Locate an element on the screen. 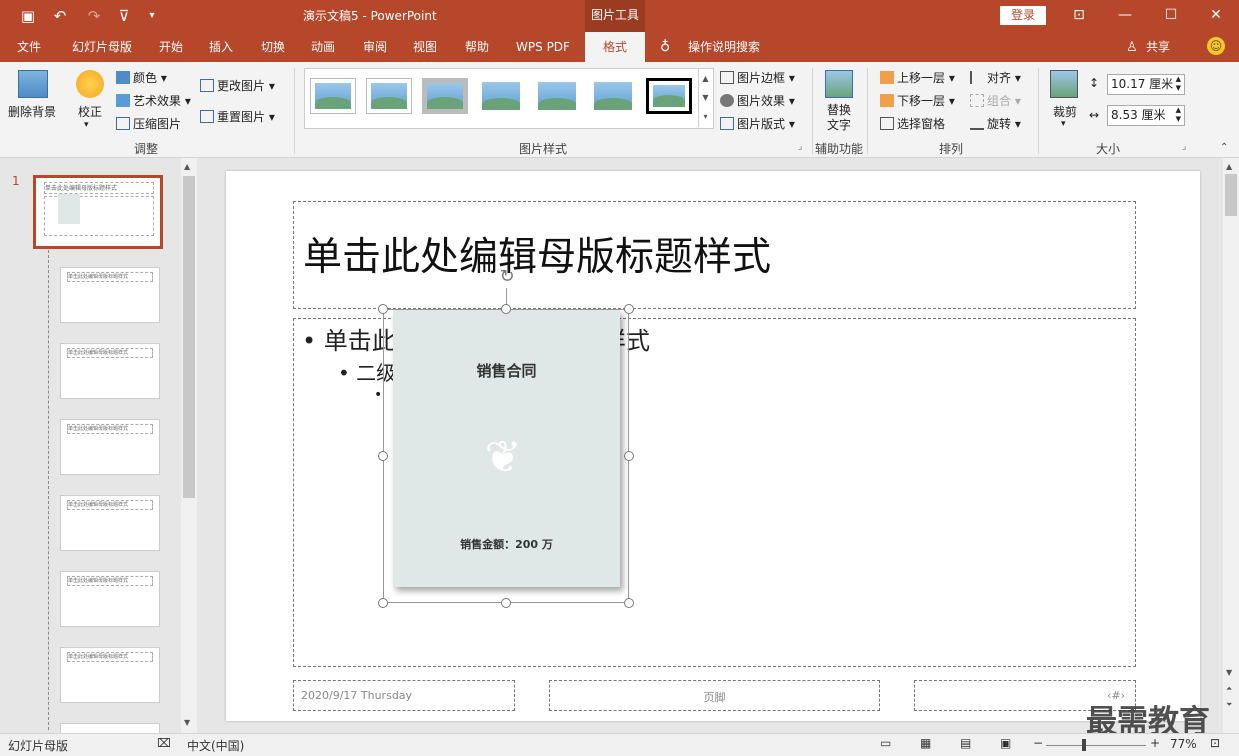  remove-background-button: 删除背景 is located at coordinates (32, 111).